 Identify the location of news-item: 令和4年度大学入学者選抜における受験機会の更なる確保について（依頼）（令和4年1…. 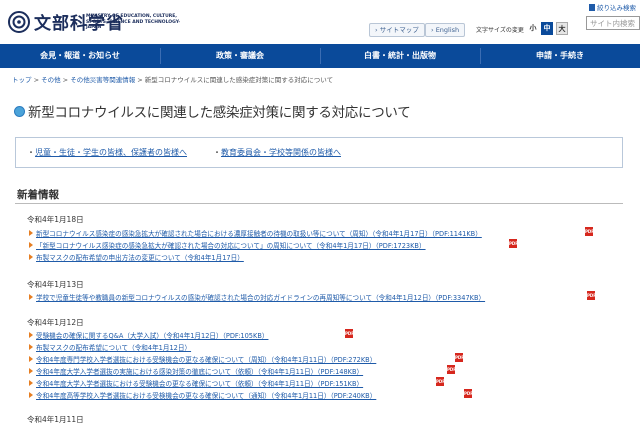
(196, 383).